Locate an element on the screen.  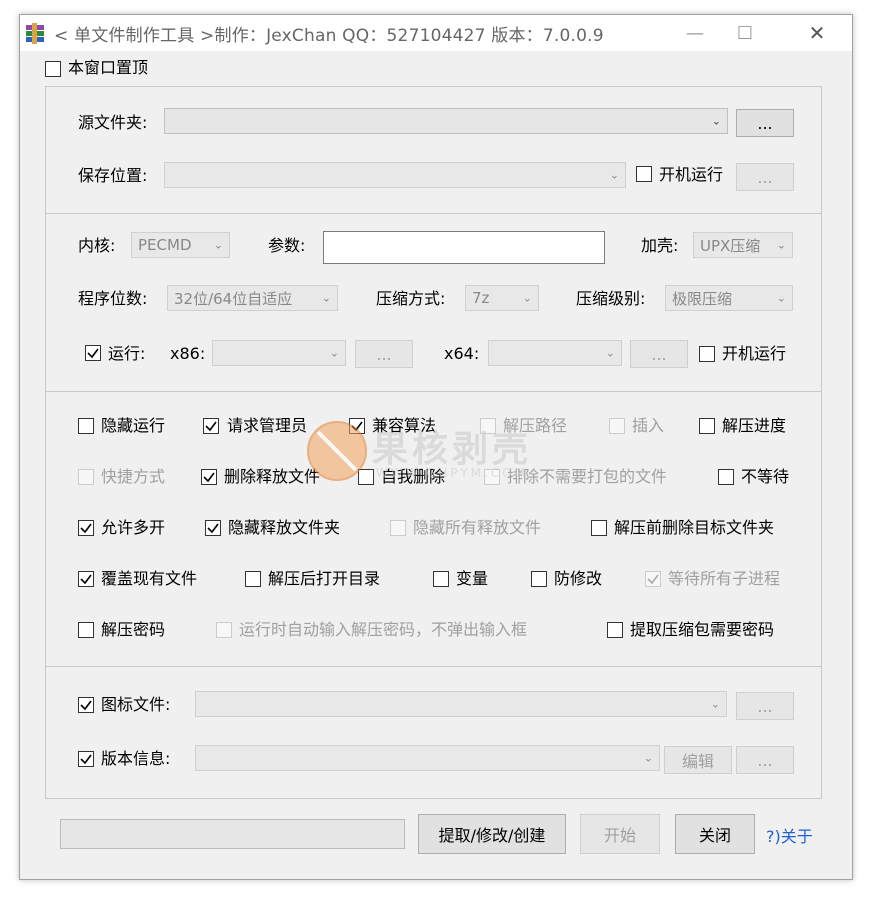
x64-combo: ⌄ is located at coordinates (555, 353).